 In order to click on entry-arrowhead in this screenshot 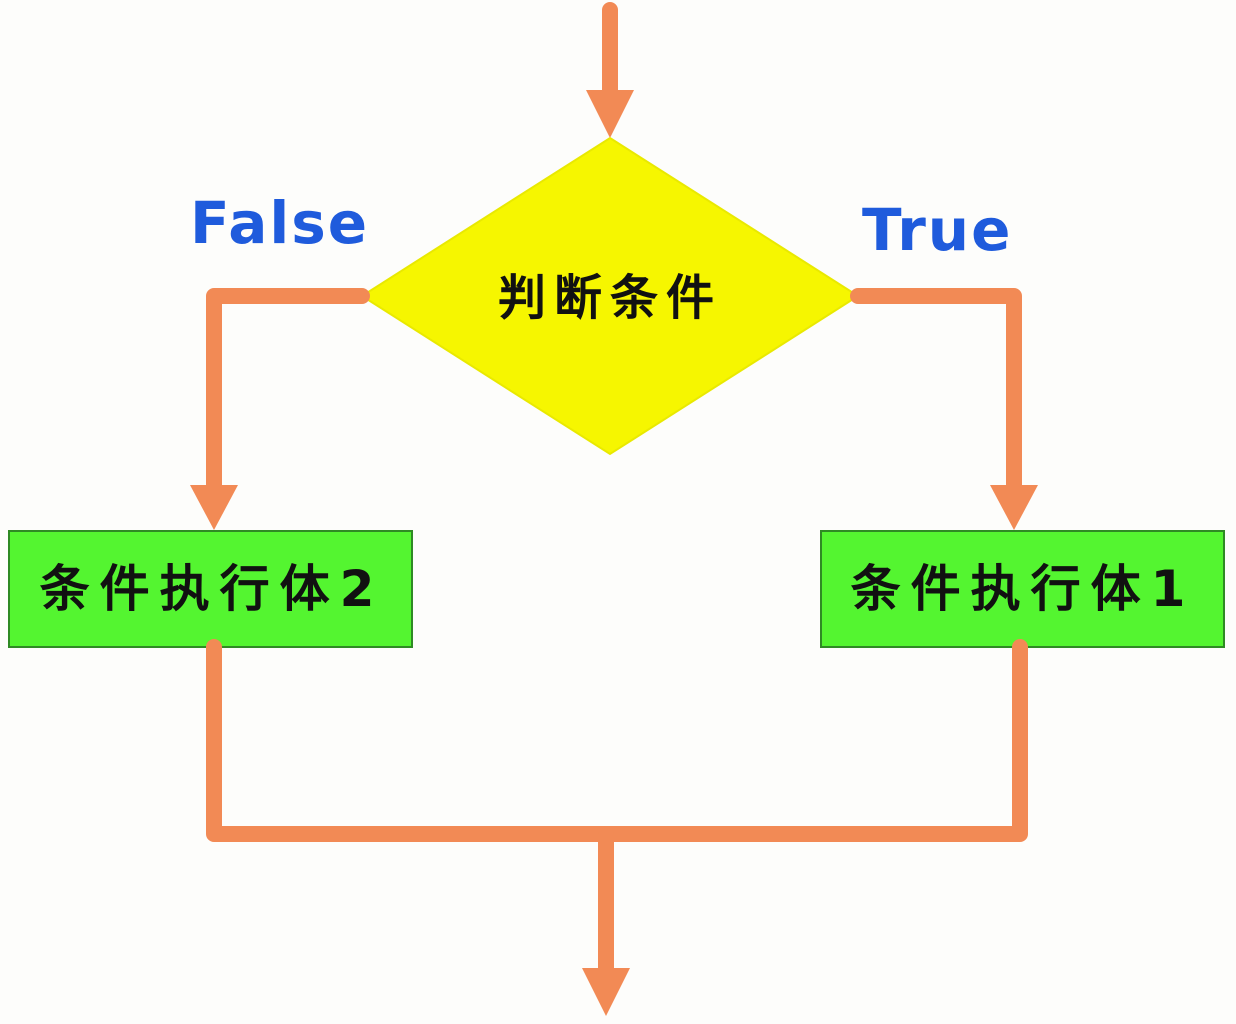, I will do `click(610, 114)`.